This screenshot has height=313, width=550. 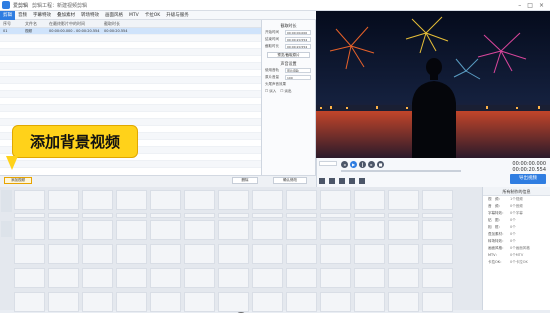 I want to click on progress-bar, so click(x=401, y=171).